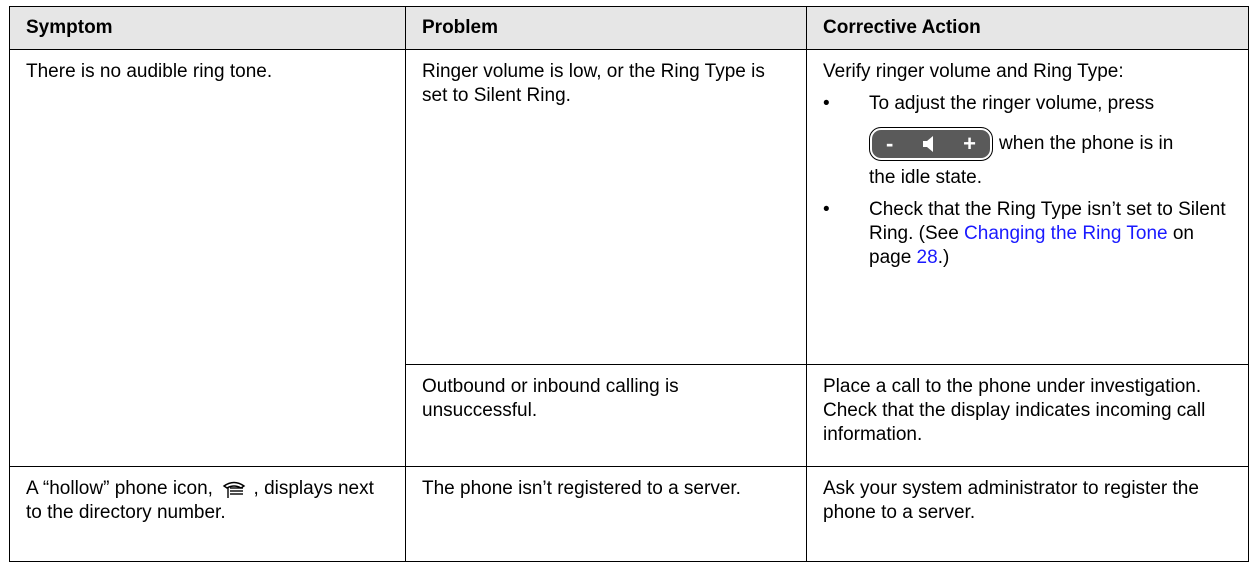 Image resolution: width=1257 pixels, height=567 pixels. Describe the element at coordinates (1027, 28) in the screenshot. I see `corrective-action-header: Corrective Action` at that location.